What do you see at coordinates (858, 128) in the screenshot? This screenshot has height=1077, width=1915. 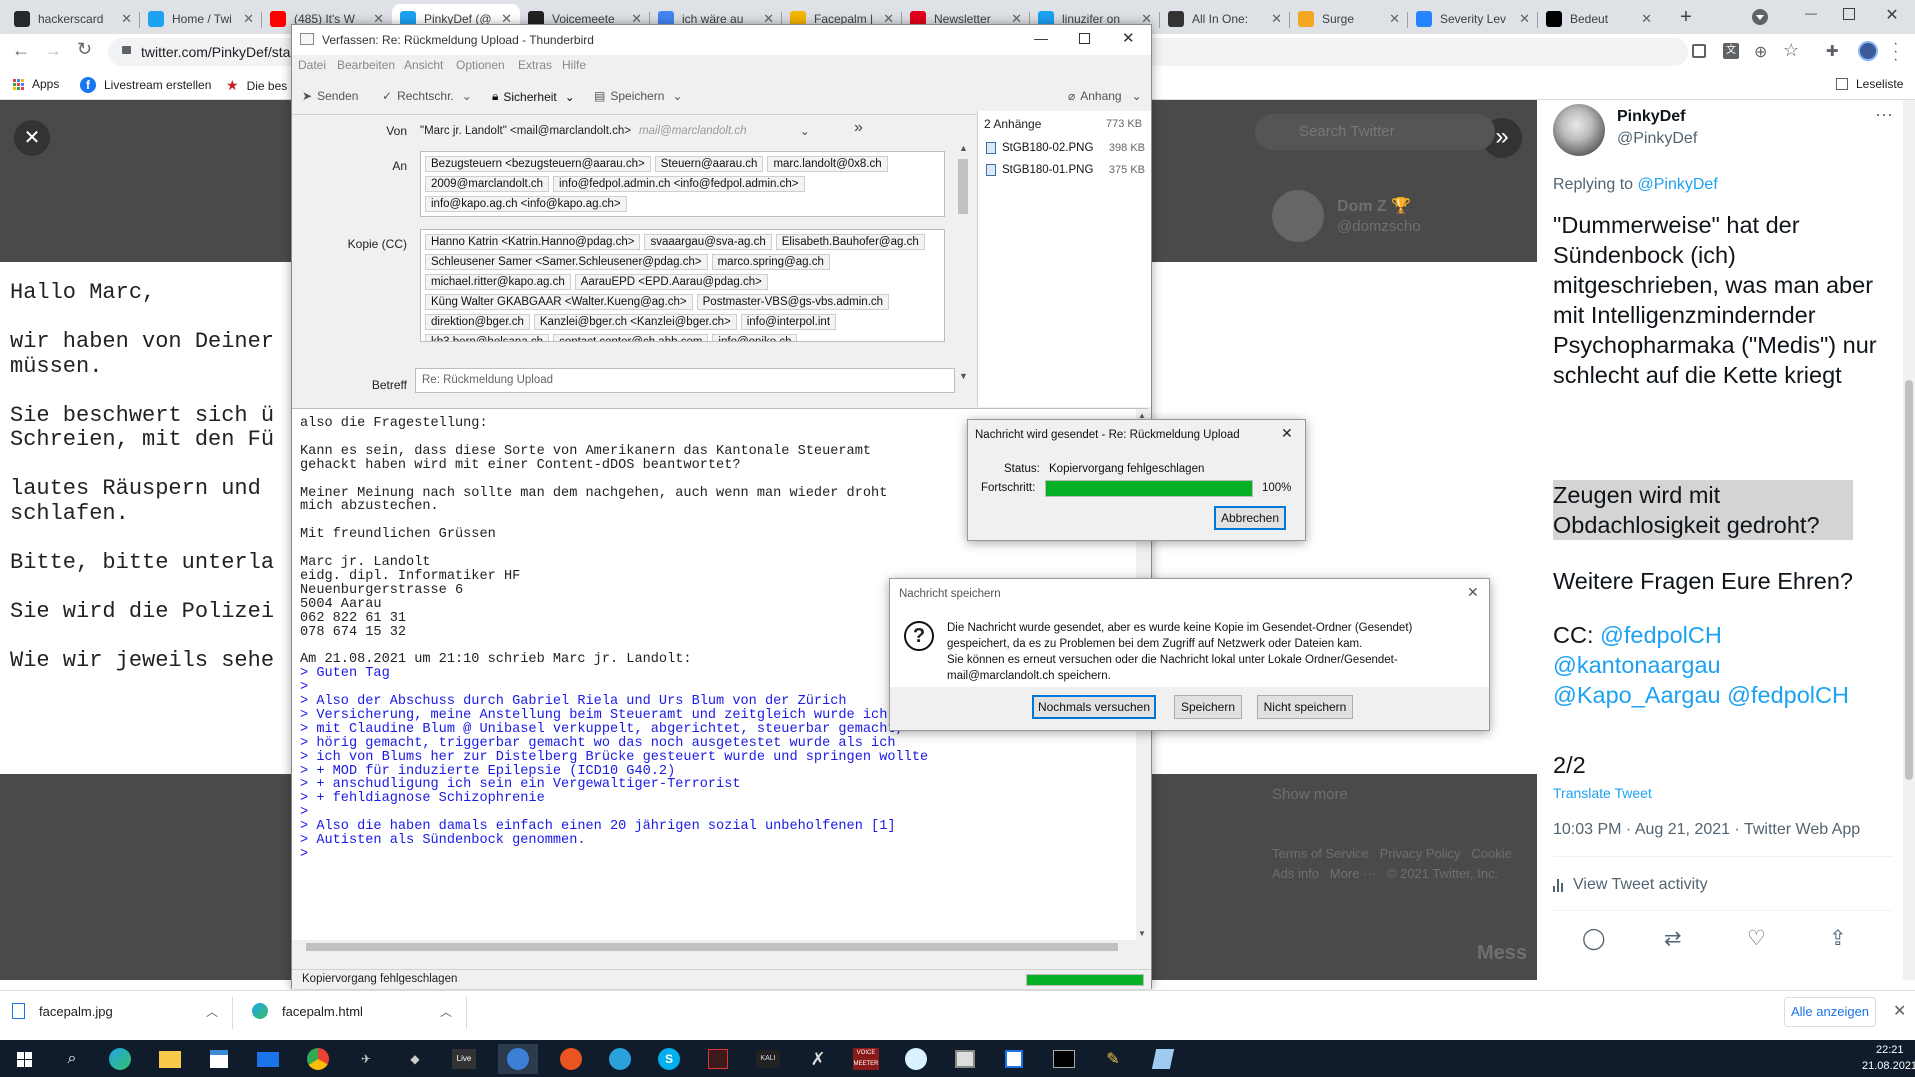 I see `expand-headers-icon: »` at bounding box center [858, 128].